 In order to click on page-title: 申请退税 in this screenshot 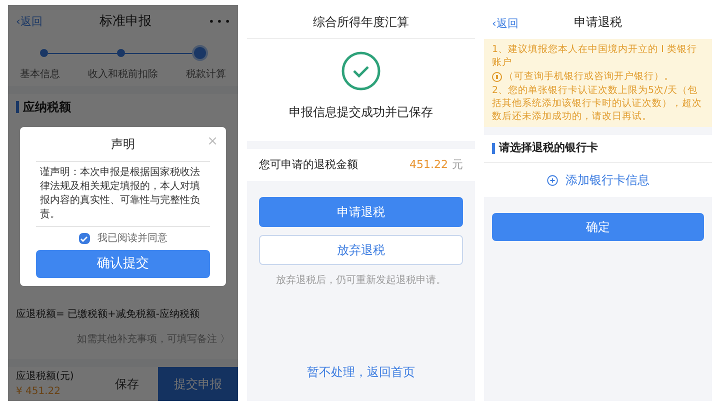, I will do `click(598, 22)`.